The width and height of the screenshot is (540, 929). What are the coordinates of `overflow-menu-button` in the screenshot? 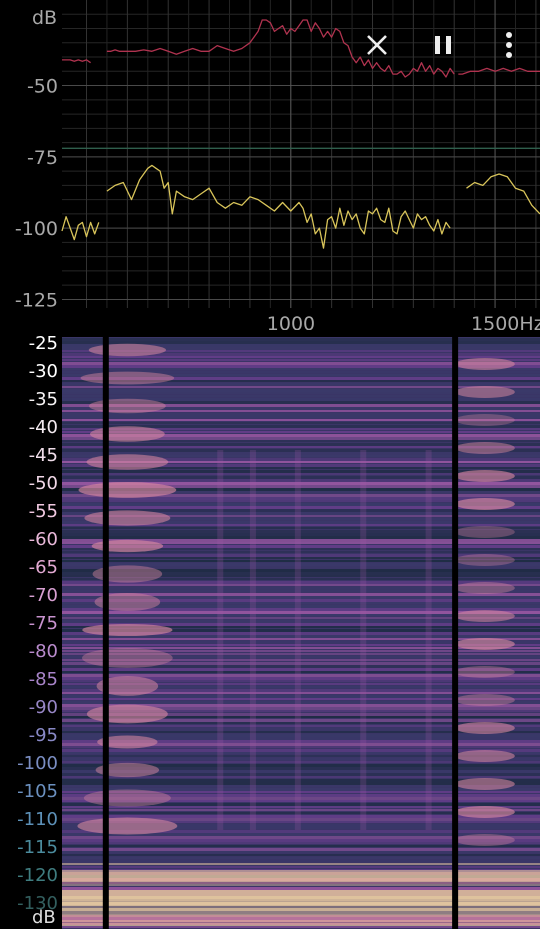 It's located at (509, 45).